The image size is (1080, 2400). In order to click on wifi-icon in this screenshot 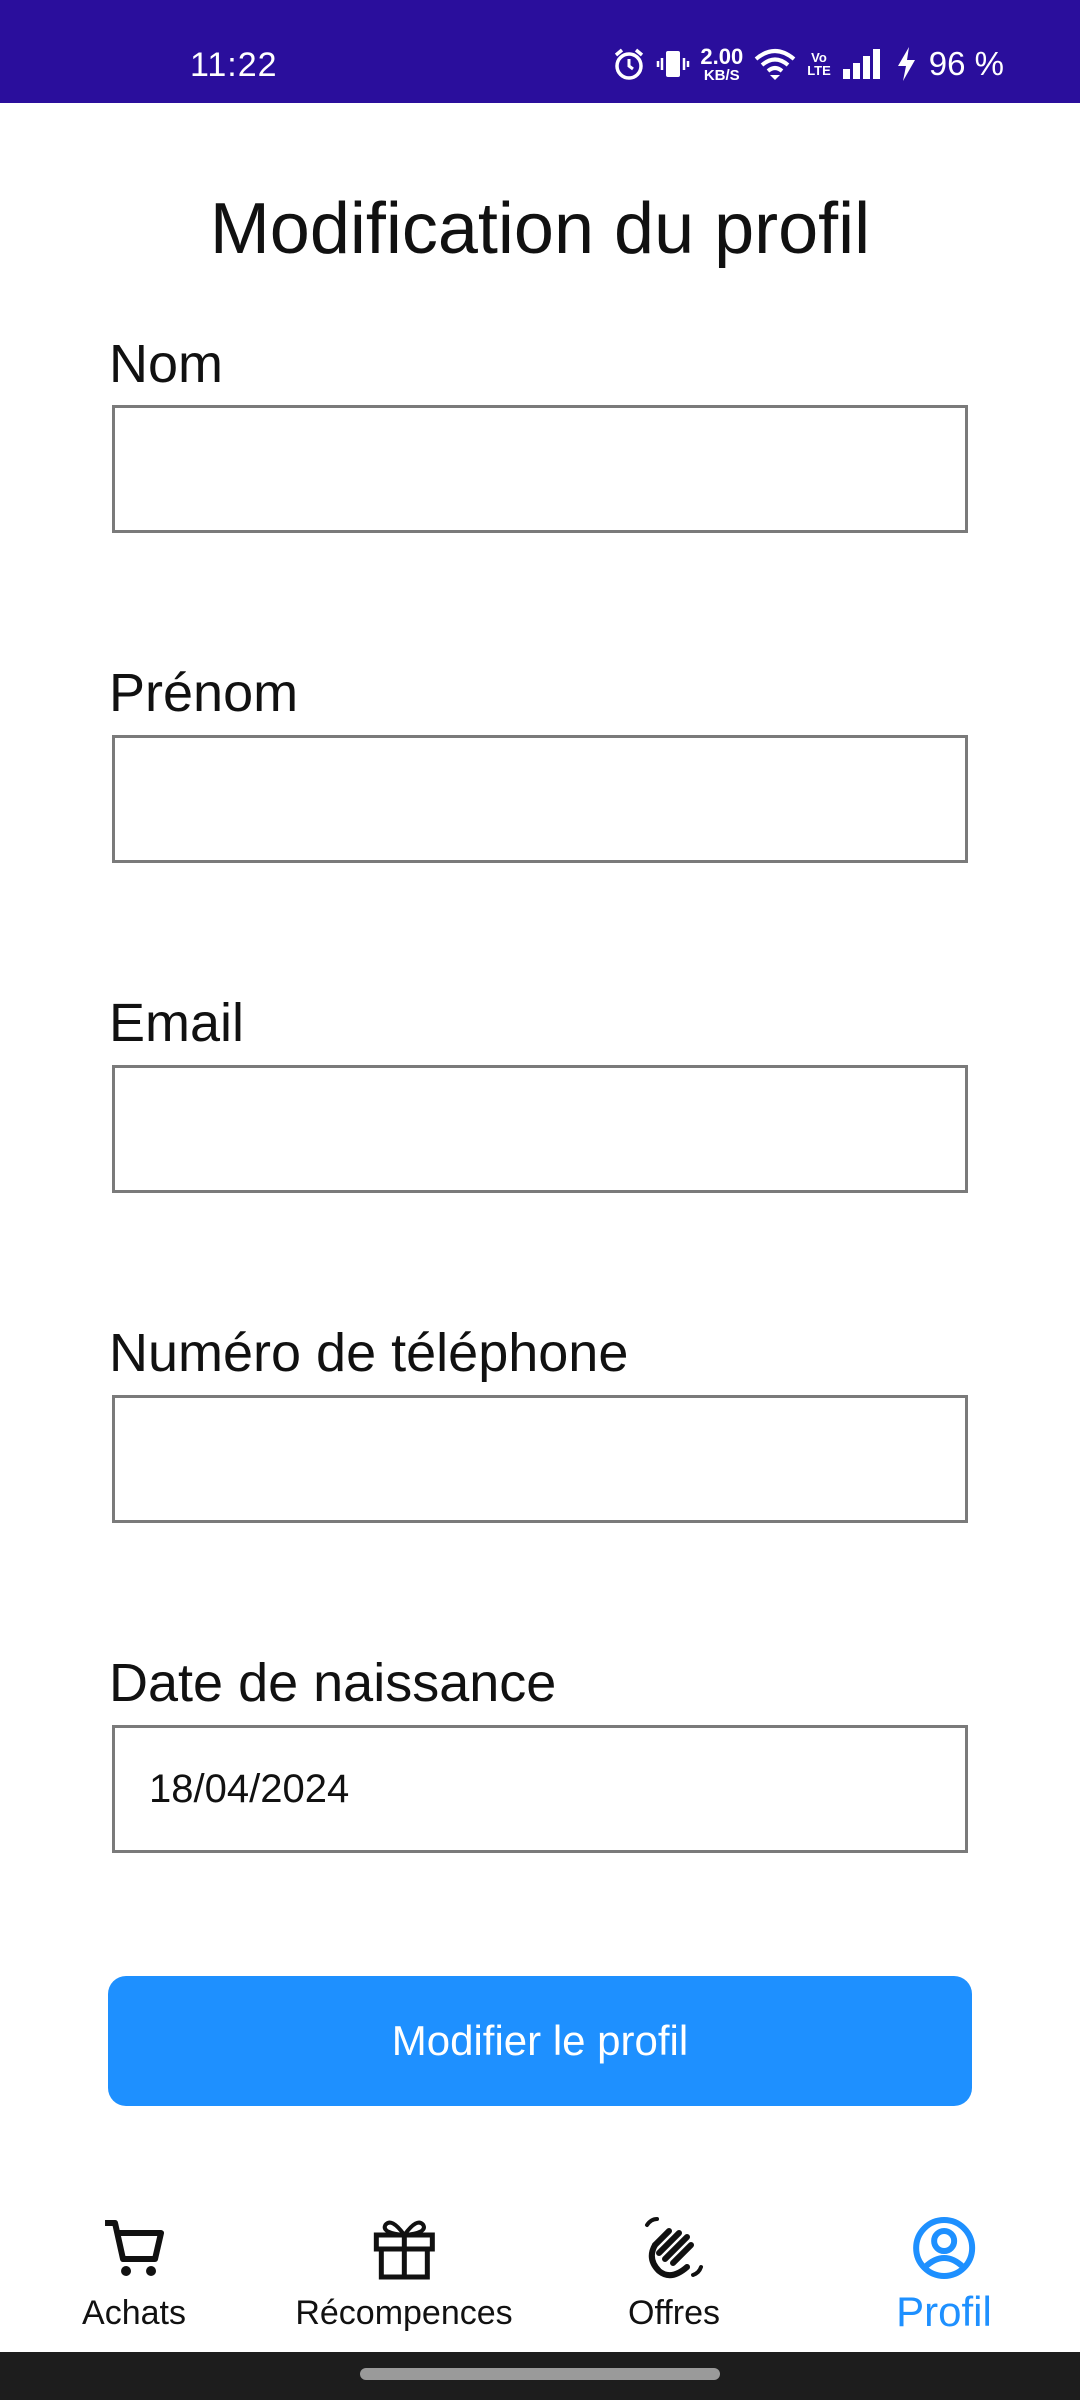, I will do `click(775, 64)`.